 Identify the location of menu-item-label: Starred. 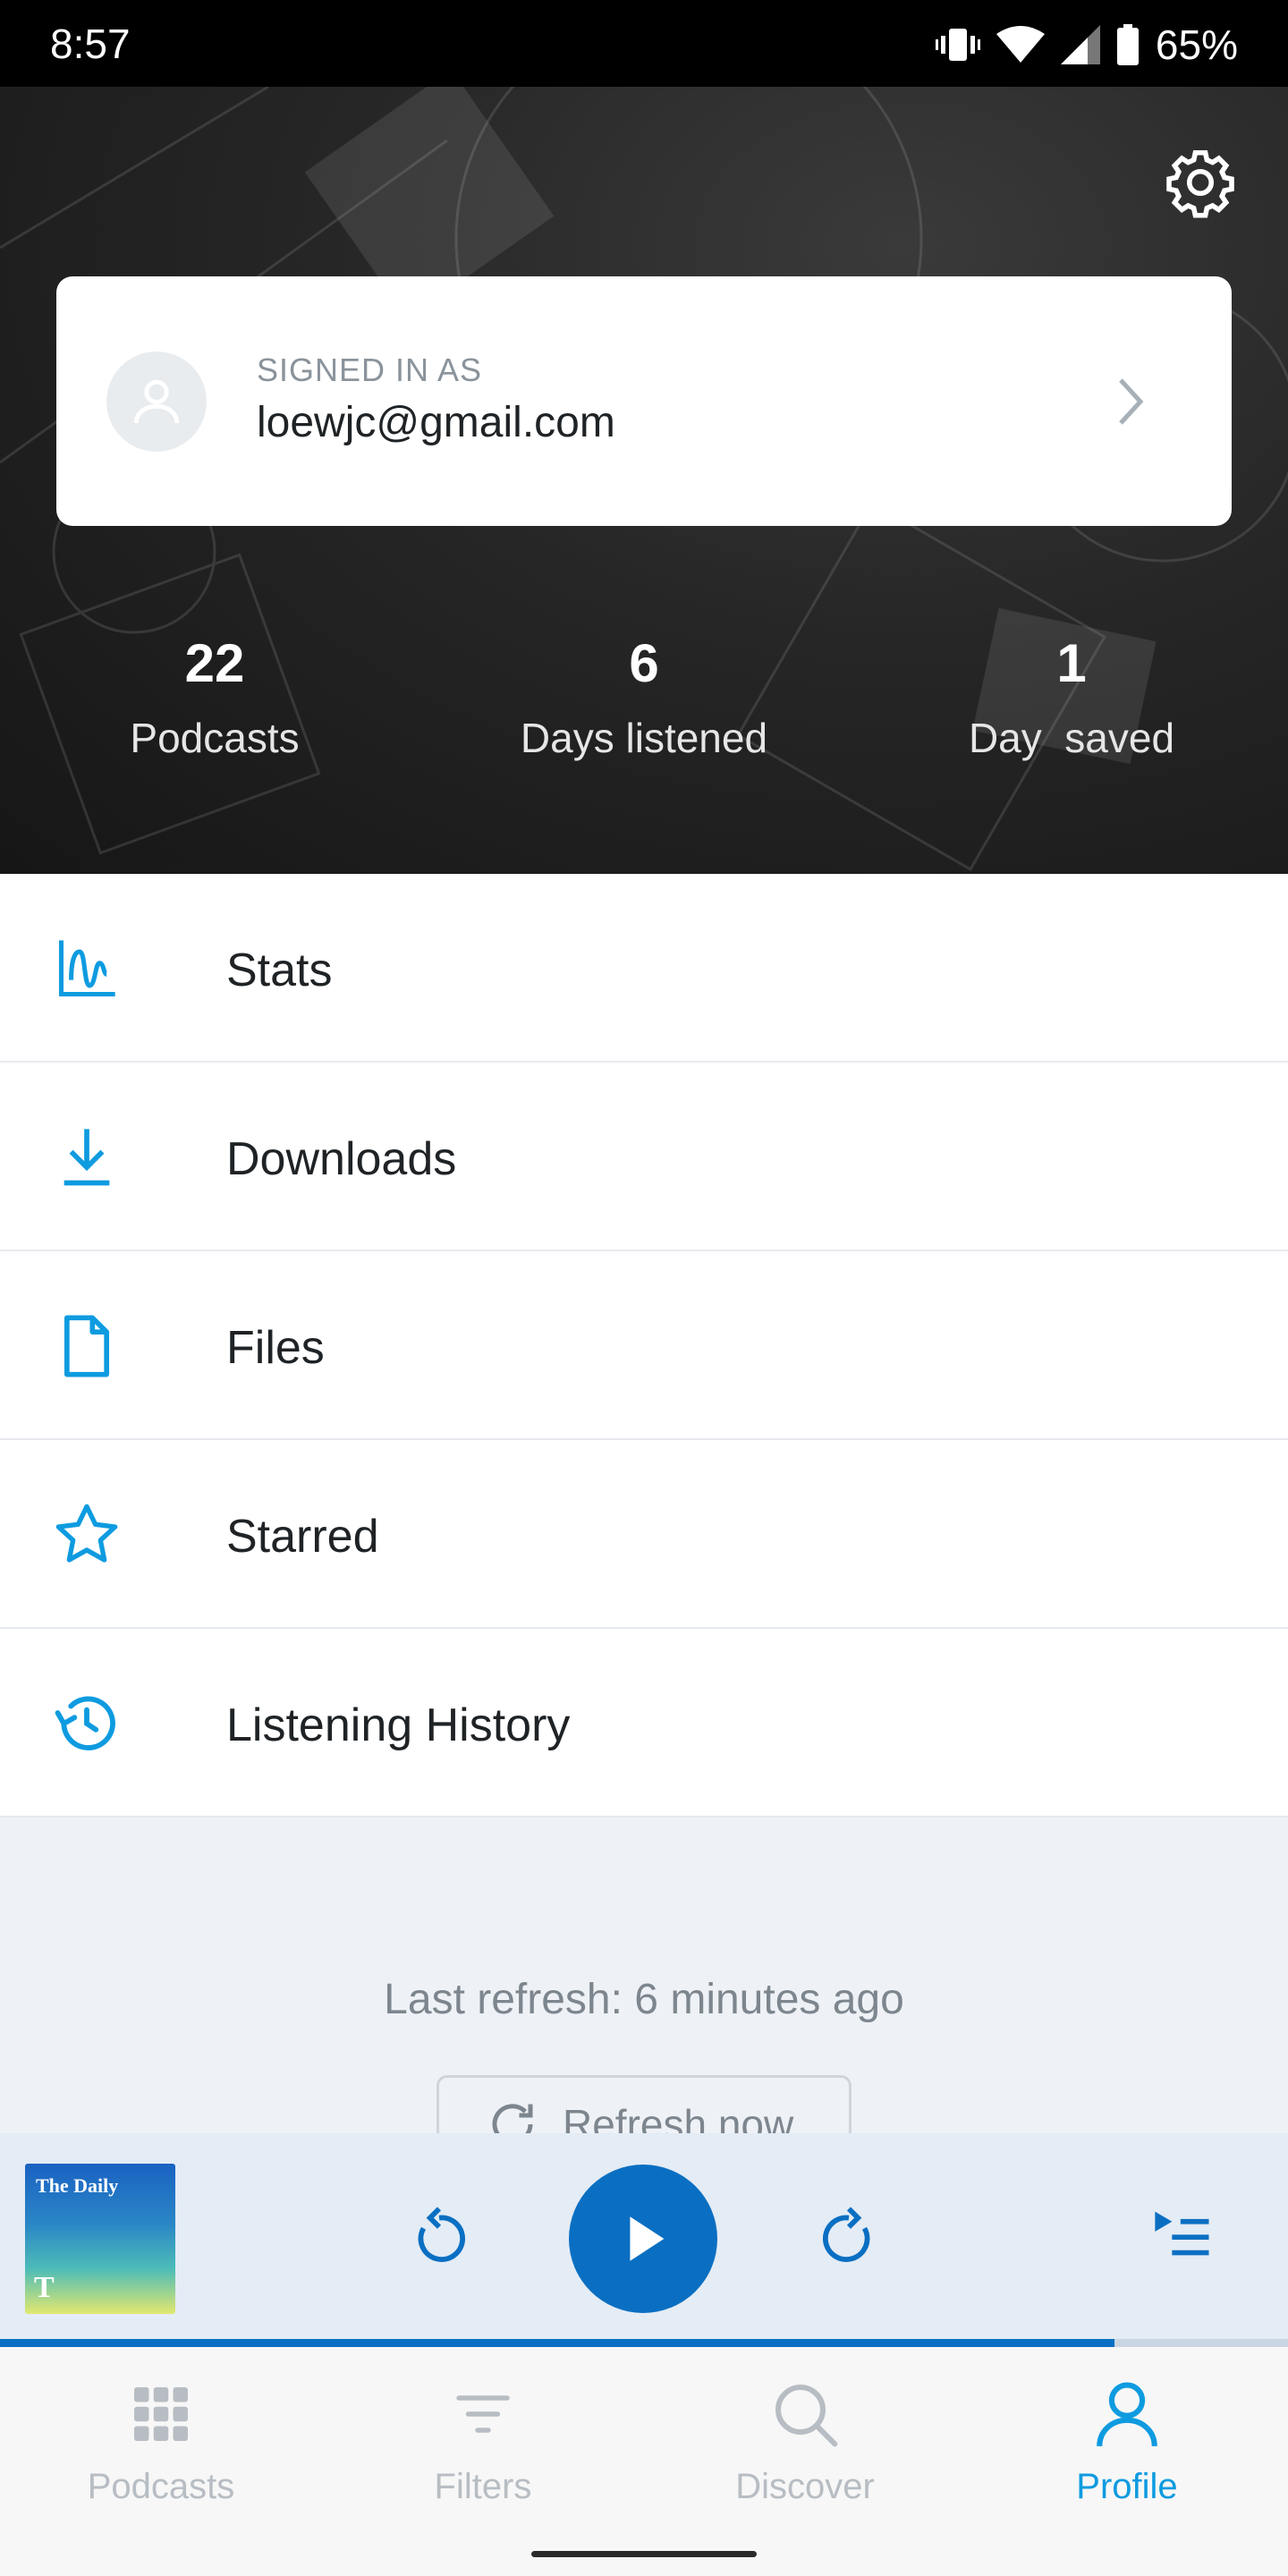
(302, 1537).